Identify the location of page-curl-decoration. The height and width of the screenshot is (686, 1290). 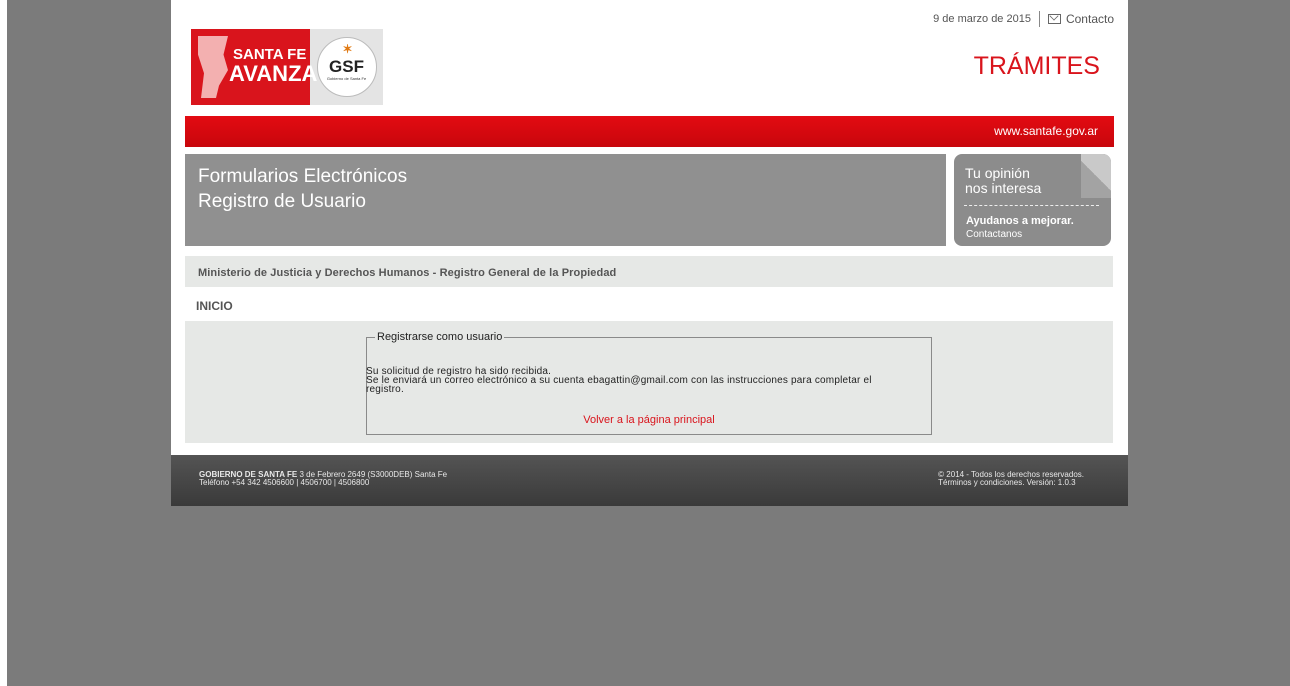
(1096, 176).